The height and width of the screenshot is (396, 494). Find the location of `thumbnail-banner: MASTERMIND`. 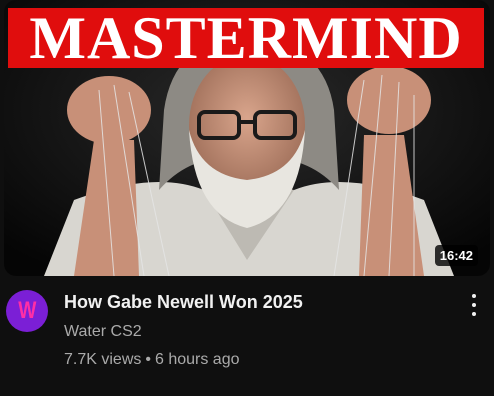

thumbnail-banner: MASTERMIND is located at coordinates (246, 38).